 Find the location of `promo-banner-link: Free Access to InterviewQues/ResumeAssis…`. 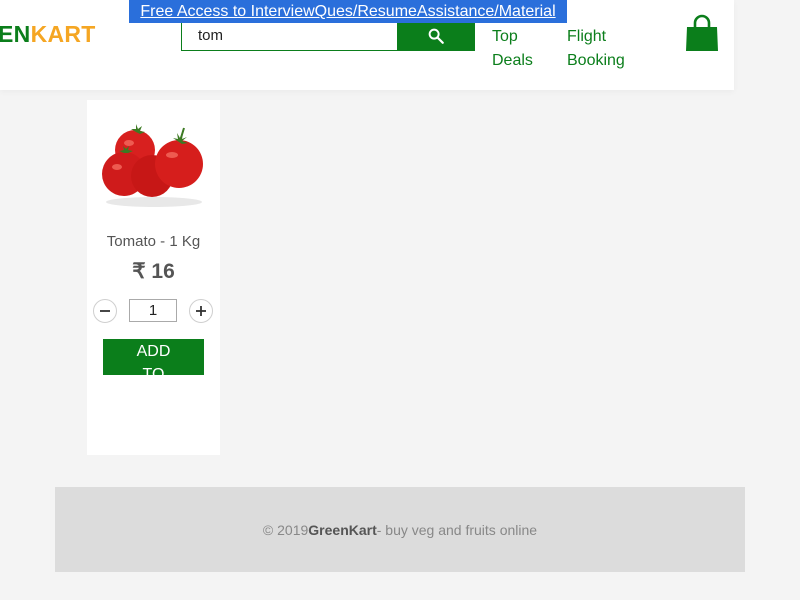

promo-banner-link: Free Access to InterviewQues/ResumeAssis… is located at coordinates (348, 11).